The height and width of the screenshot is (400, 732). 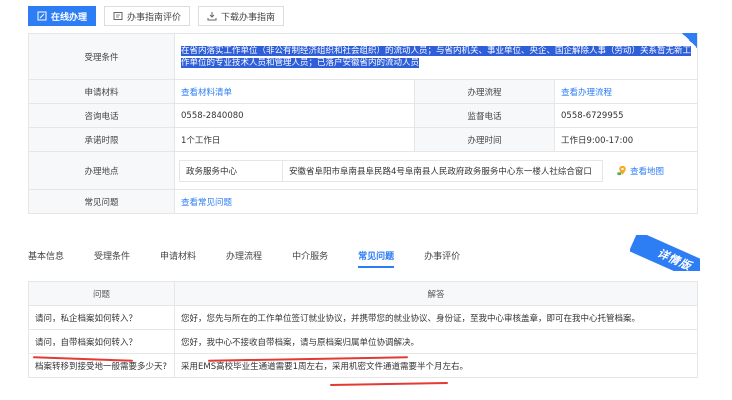 What do you see at coordinates (69, 17) in the screenshot?
I see `online-apply-label: 在线办理` at bounding box center [69, 17].